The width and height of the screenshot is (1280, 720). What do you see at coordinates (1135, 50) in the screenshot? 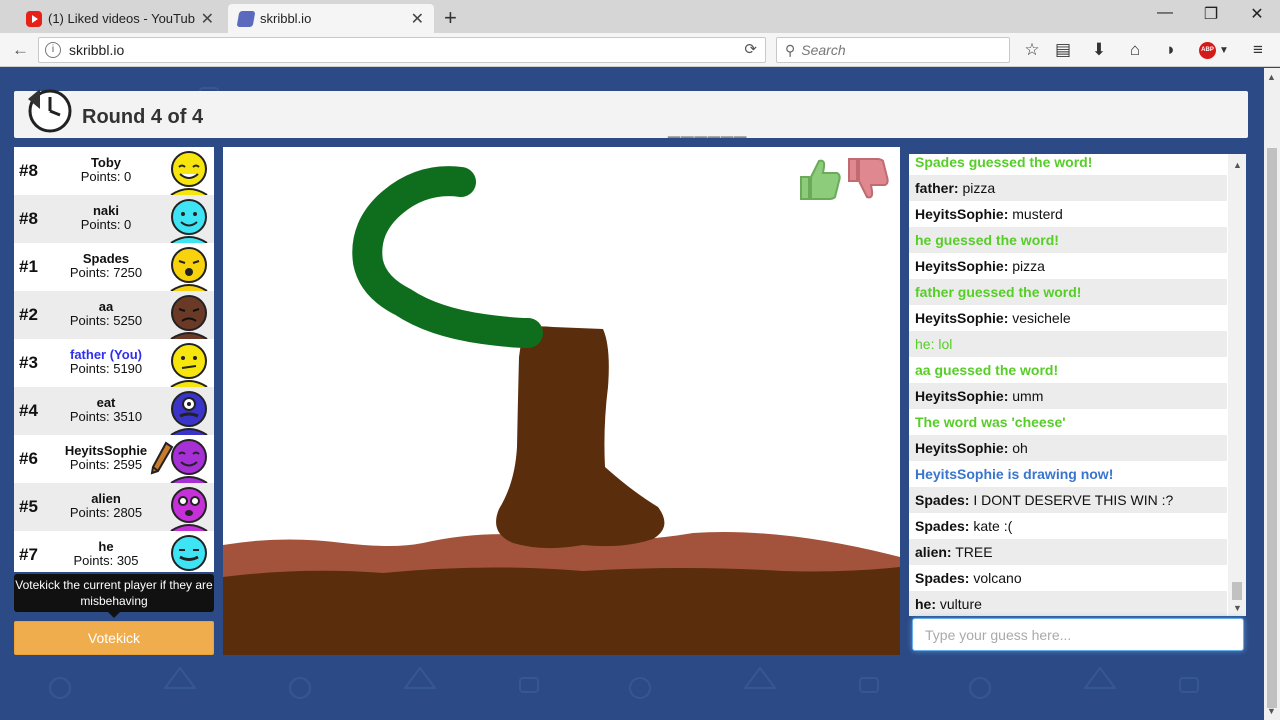
I see `home-icon: ⌂` at bounding box center [1135, 50].